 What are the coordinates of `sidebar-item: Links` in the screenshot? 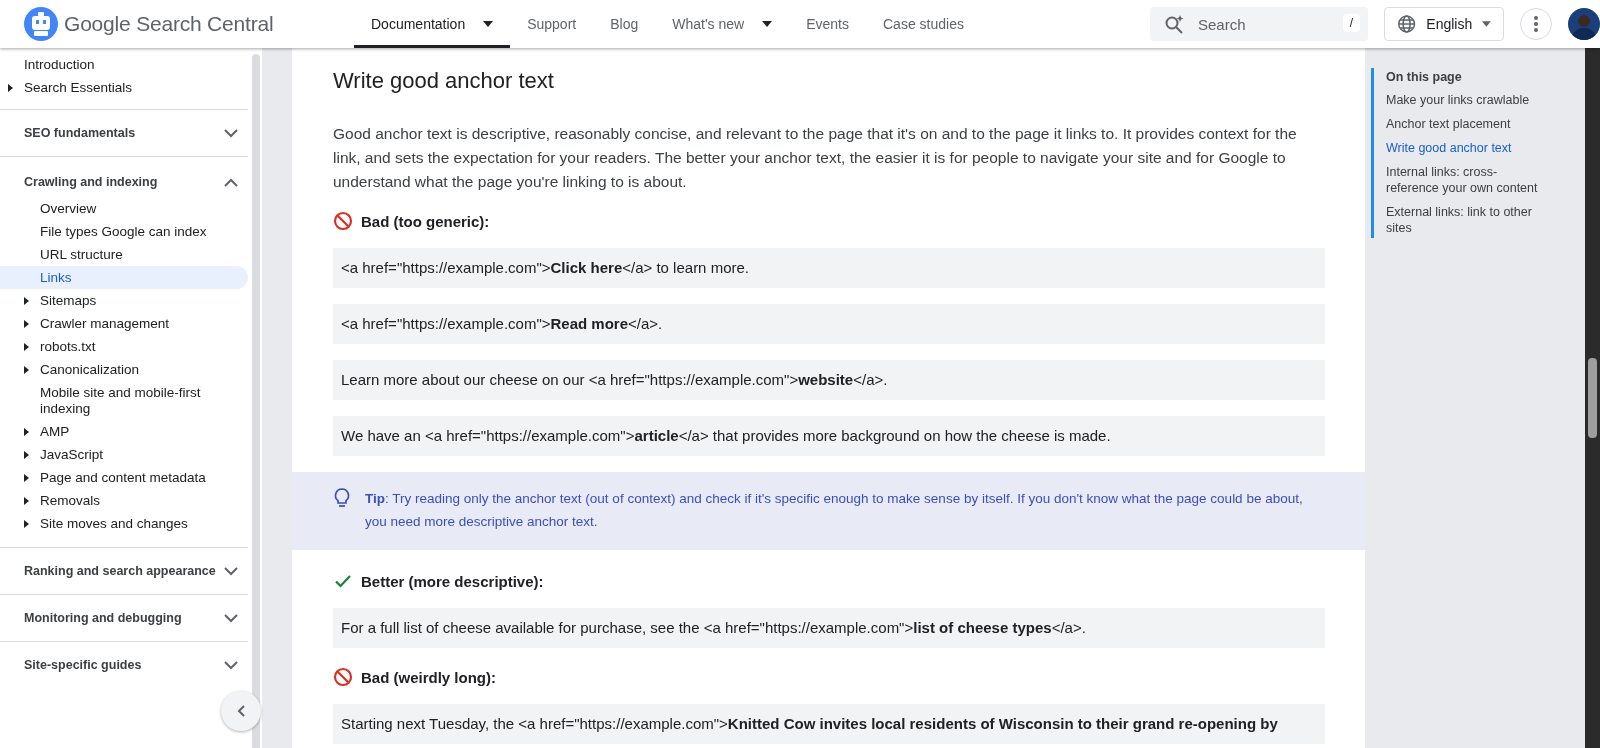 It's located at (124, 277).